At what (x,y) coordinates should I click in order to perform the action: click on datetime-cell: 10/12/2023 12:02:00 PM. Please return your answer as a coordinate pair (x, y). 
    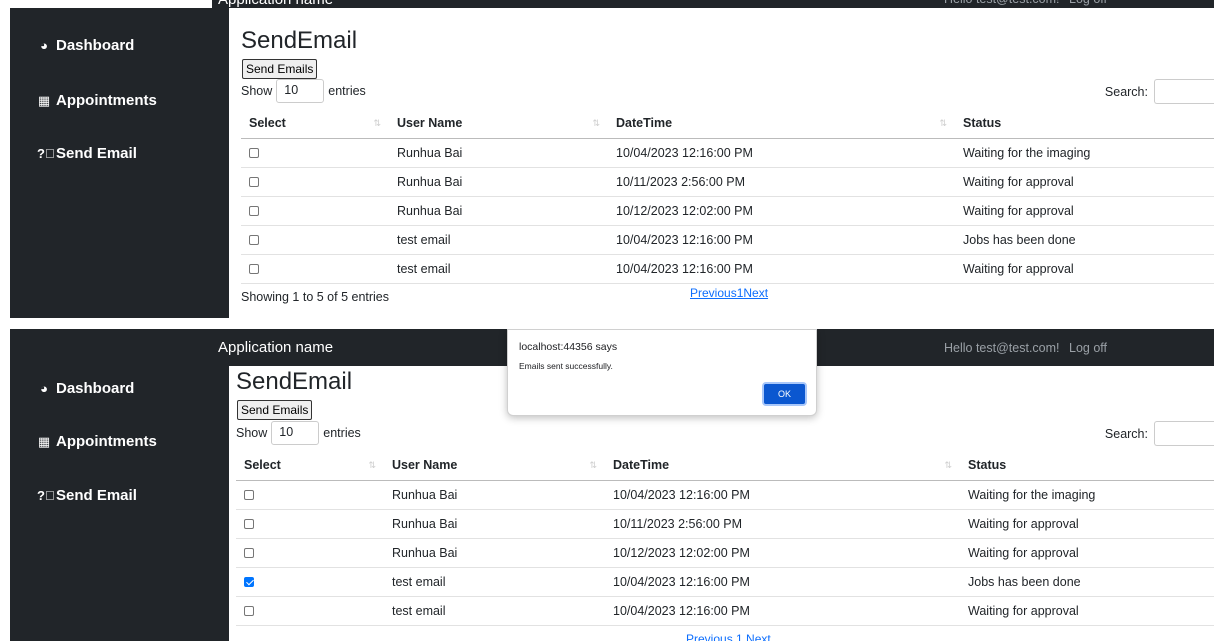
    Looking at the image, I should click on (782, 553).